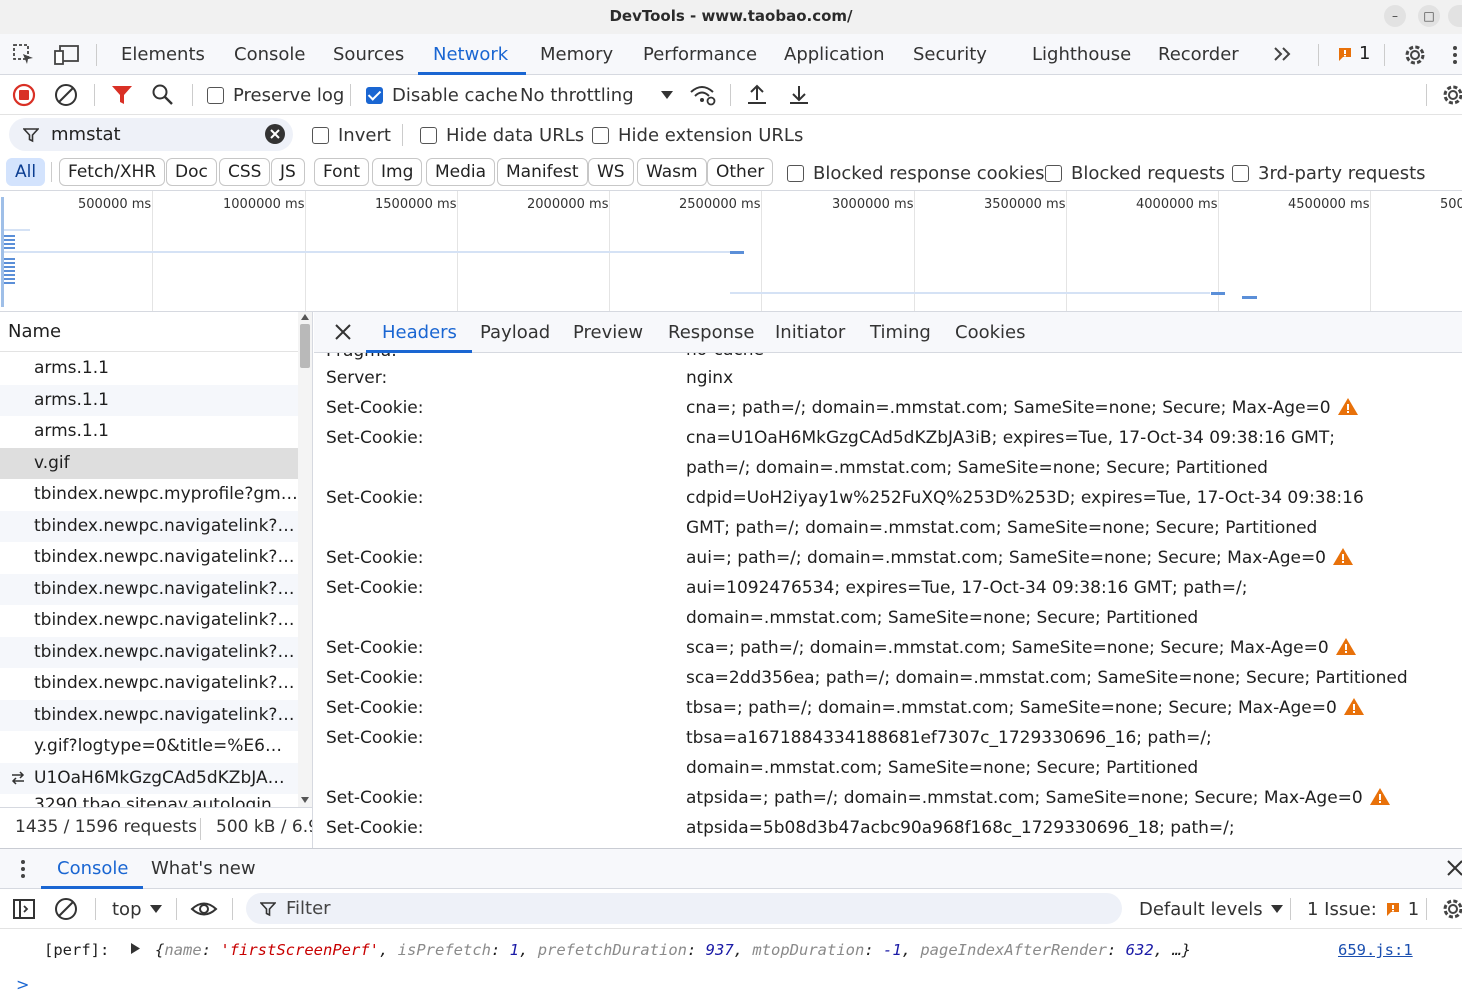 The width and height of the screenshot is (1462, 991). Describe the element at coordinates (163, 95) in the screenshot. I see `search-icon` at that location.